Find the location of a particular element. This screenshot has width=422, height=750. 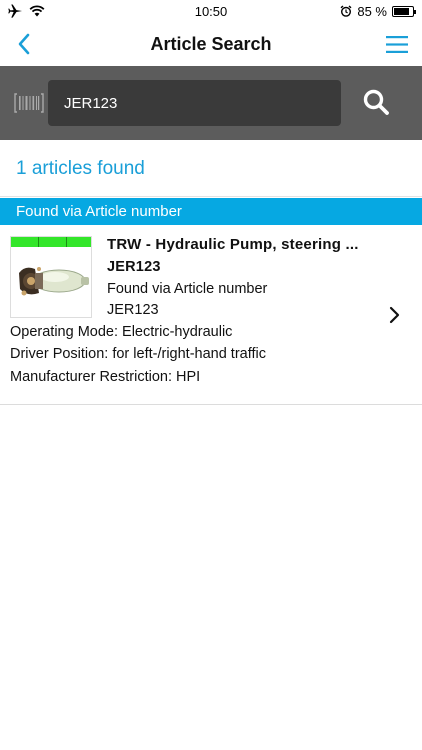

hydraulic-pump-image is located at coordinates (54, 281).